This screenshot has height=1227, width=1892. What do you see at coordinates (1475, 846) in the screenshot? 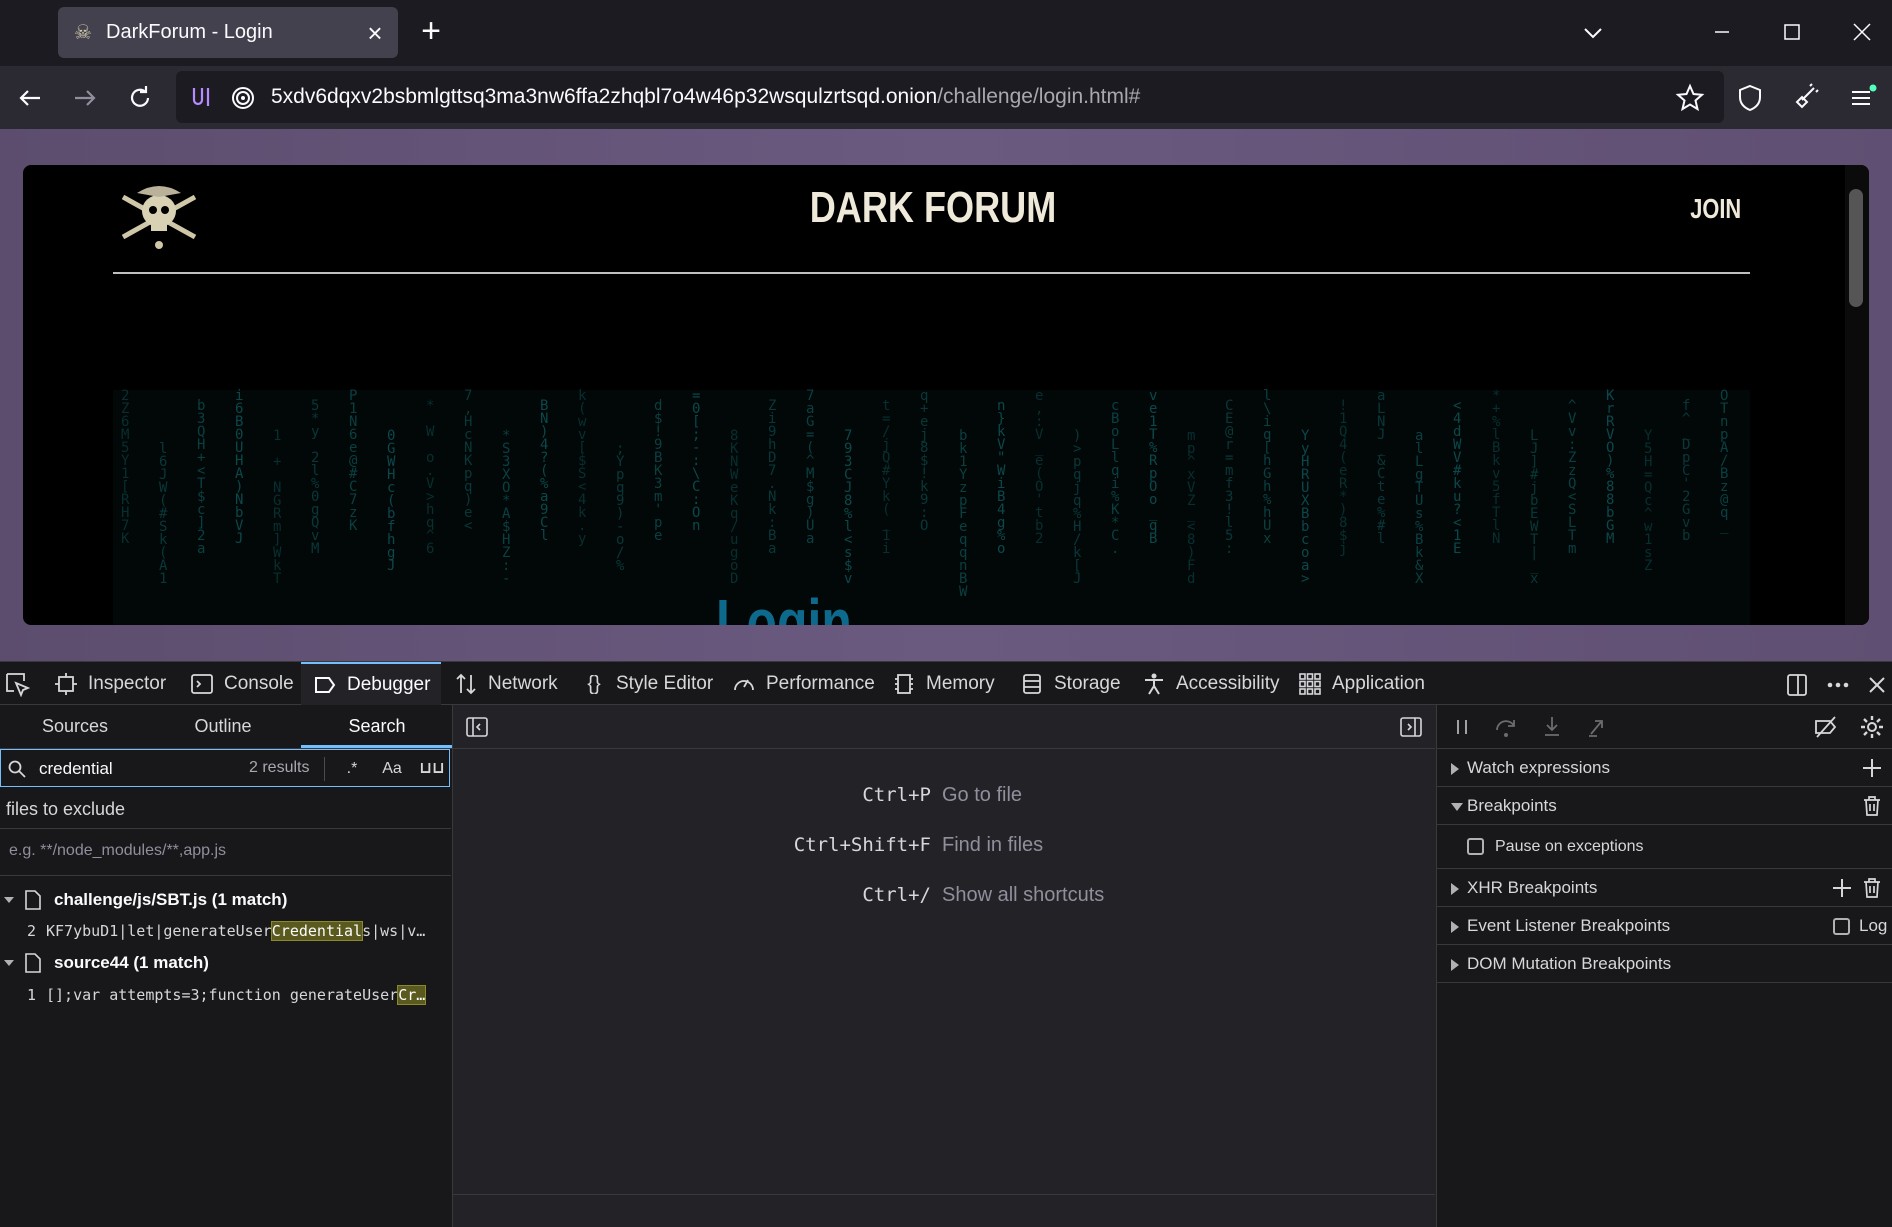
I see `pause-on-exceptions-checkbox` at bounding box center [1475, 846].